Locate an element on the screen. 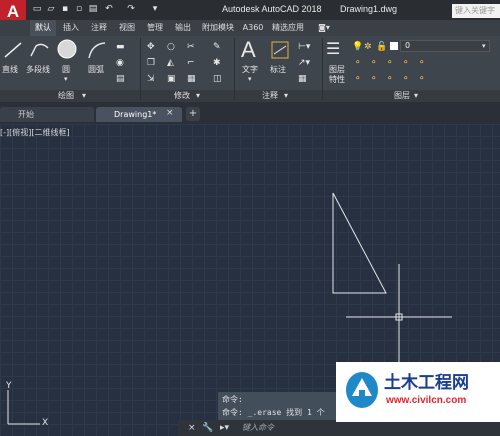 The height and width of the screenshot is (436, 500). layer-tool-3-icon: ⚬ is located at coordinates (390, 63).